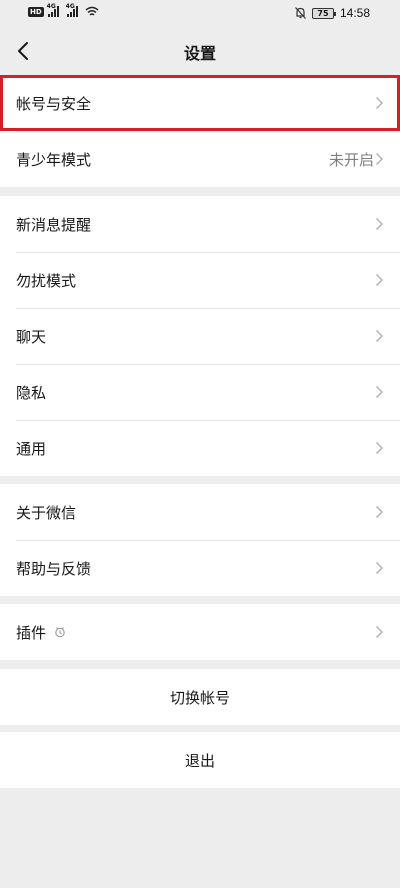  I want to click on nav-bar: 设置, so click(200, 51).